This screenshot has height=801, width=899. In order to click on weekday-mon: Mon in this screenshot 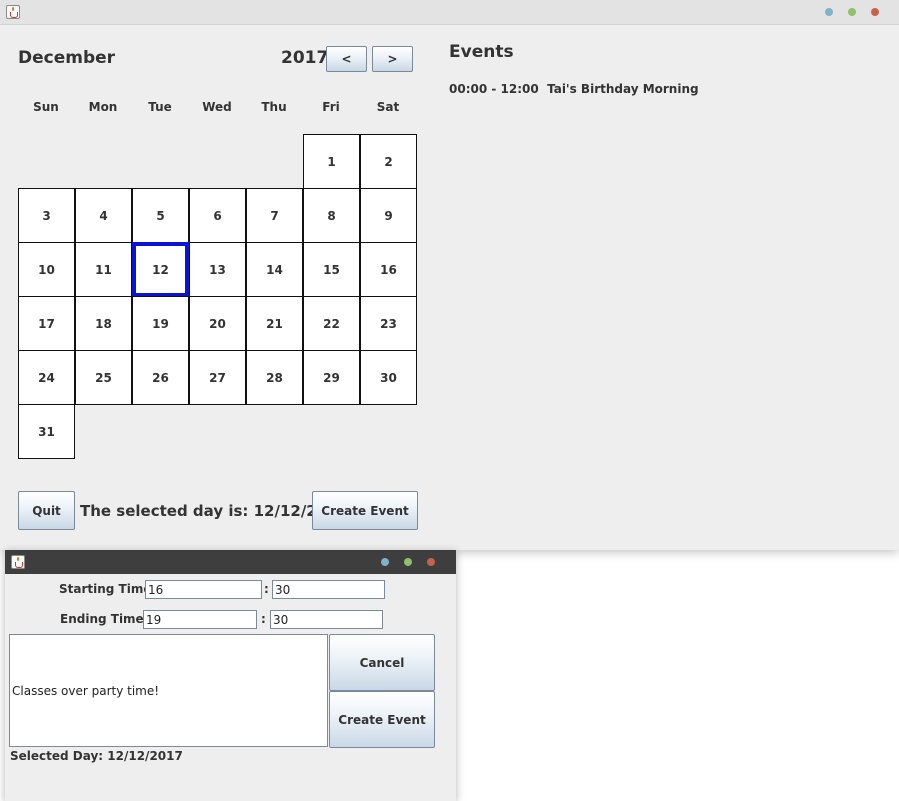, I will do `click(103, 107)`.